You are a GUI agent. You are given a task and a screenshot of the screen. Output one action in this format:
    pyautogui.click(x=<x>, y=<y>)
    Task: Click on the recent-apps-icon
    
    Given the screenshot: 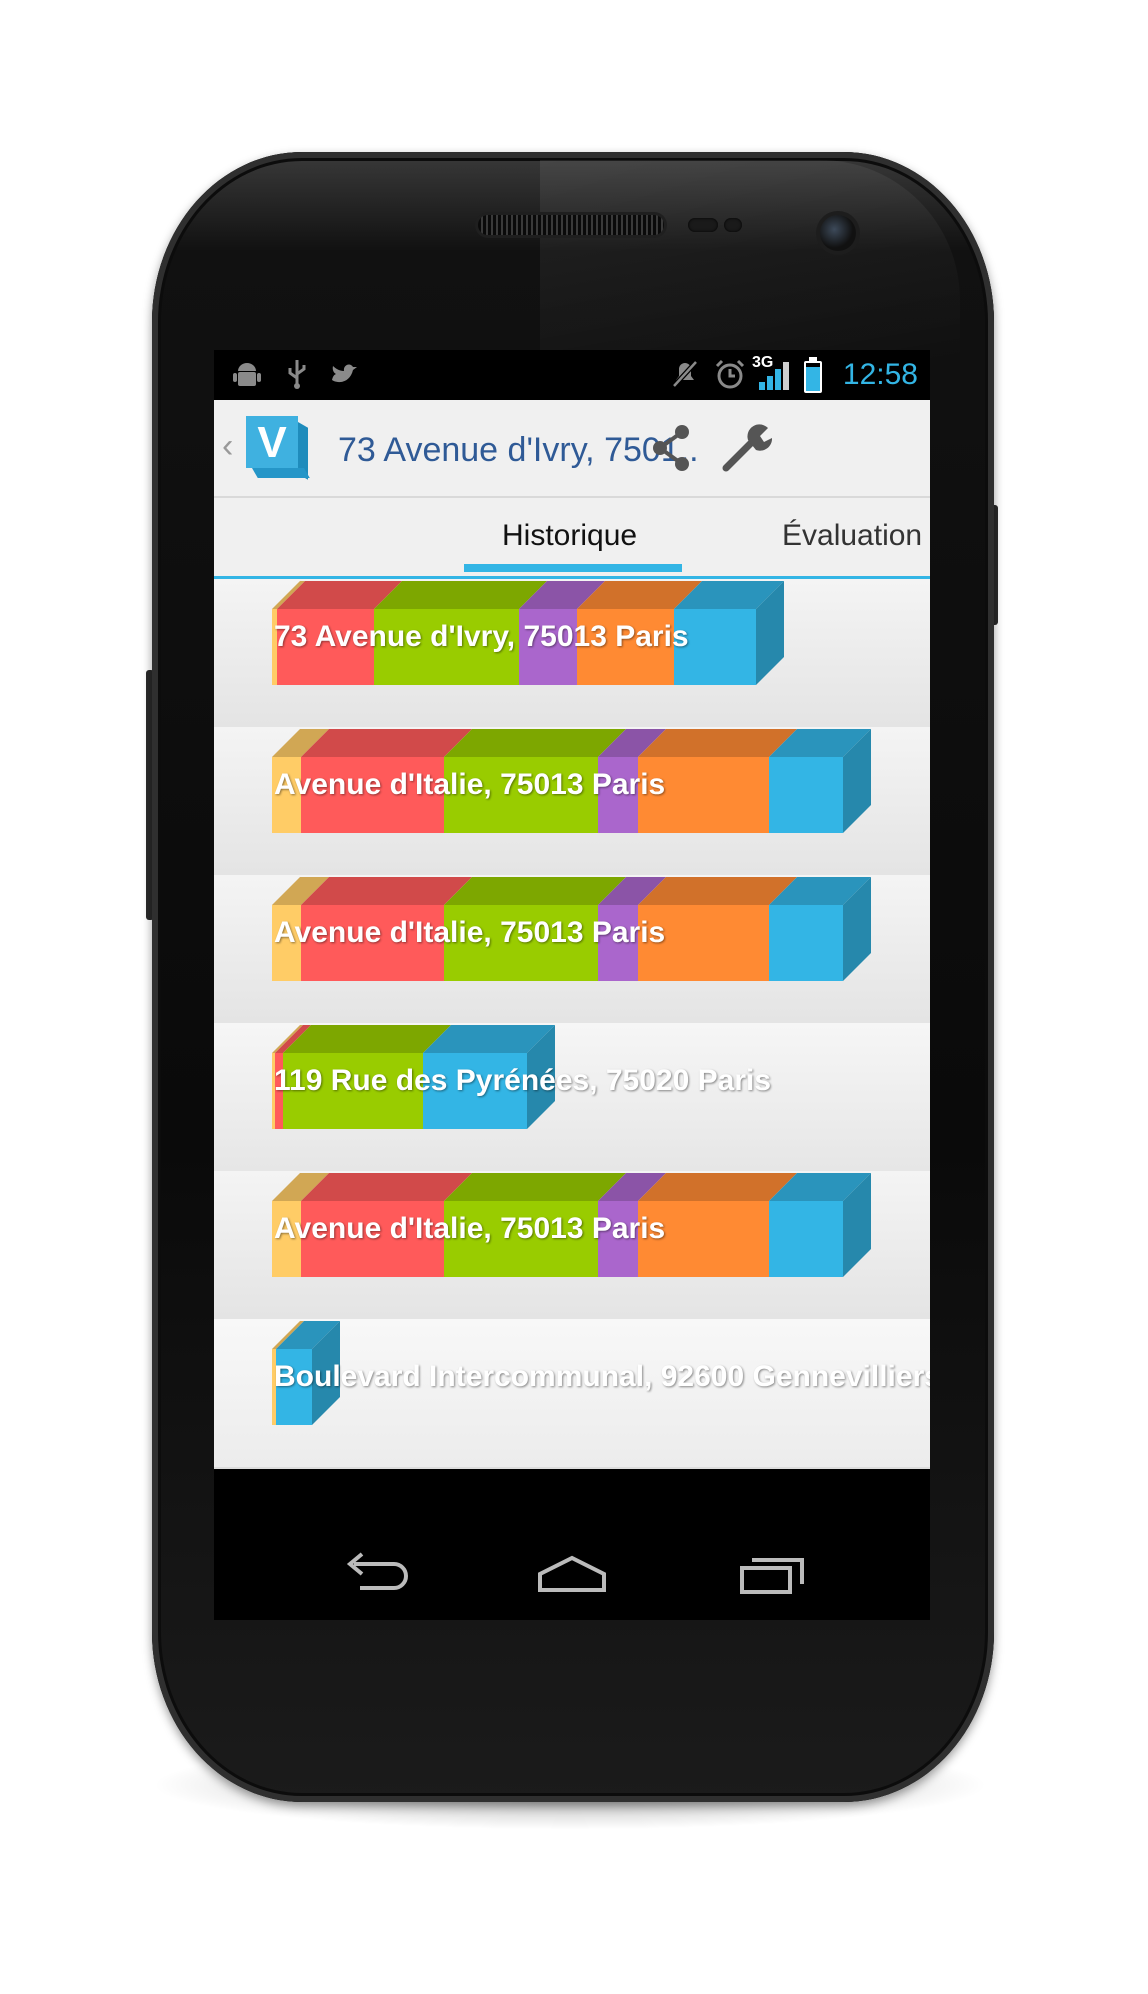 What is the action you would take?
    pyautogui.click(x=774, y=1575)
    